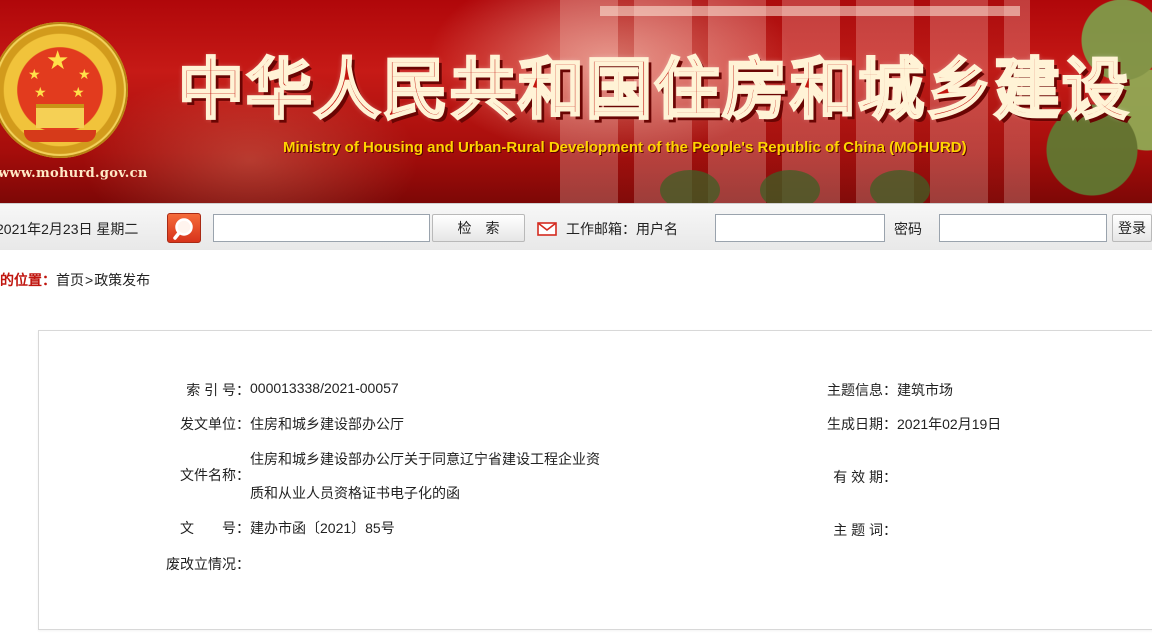 The image size is (1152, 633). Describe the element at coordinates (208, 424) in the screenshot. I see `issuer-label: 发文单位` at that location.